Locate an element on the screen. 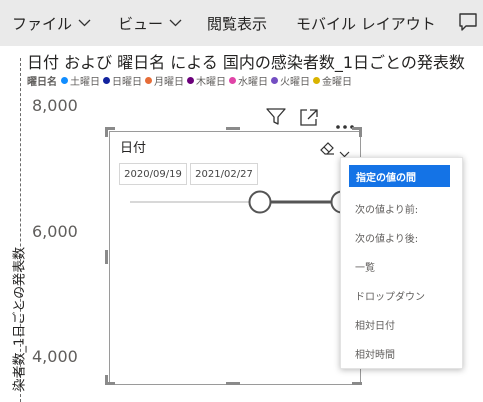 This screenshot has width=483, height=402. legend-label: 土曜日 is located at coordinates (85, 82).